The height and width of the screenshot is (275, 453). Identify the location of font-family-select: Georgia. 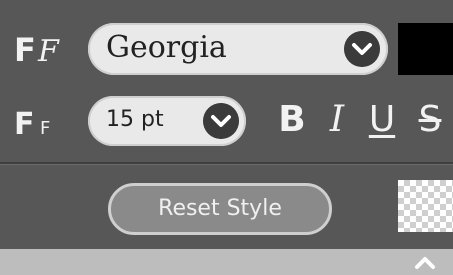
(238, 49).